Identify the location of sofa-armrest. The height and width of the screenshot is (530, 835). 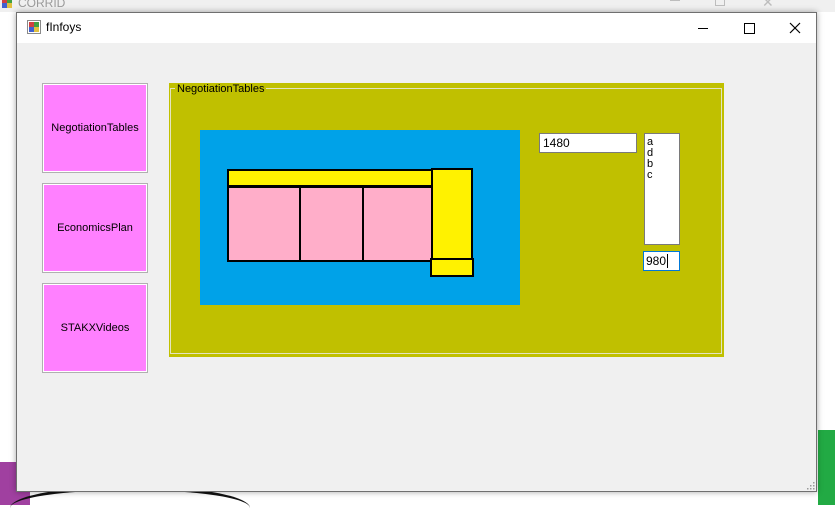
(452, 214).